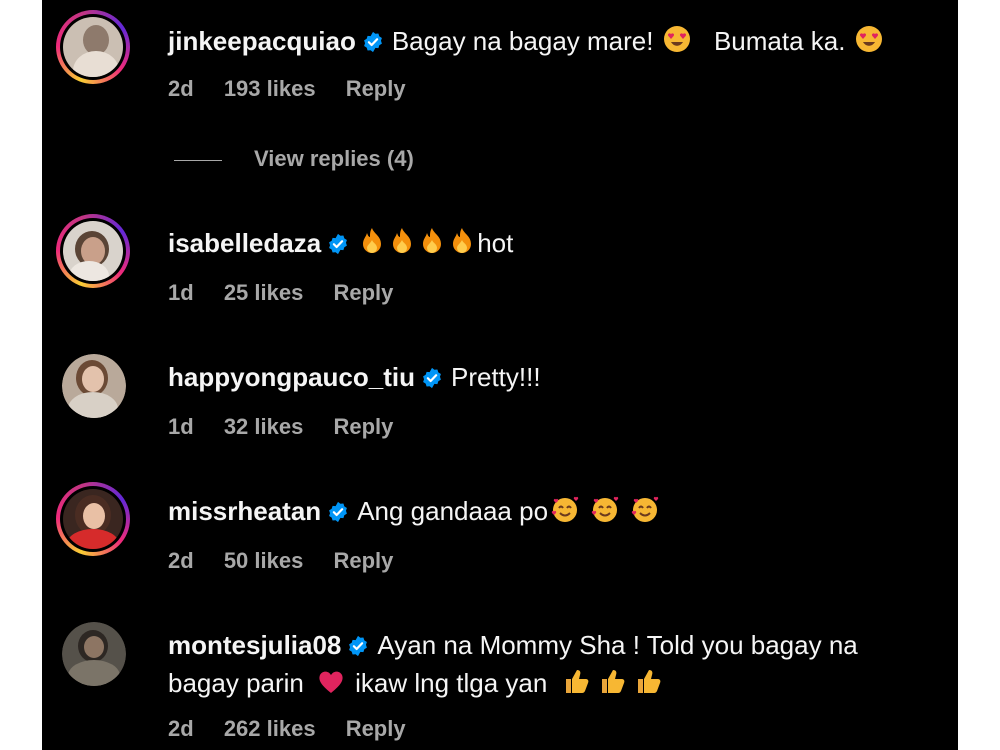 The height and width of the screenshot is (750, 1000). What do you see at coordinates (262, 41) in the screenshot?
I see `username: jinkeepacquiao` at bounding box center [262, 41].